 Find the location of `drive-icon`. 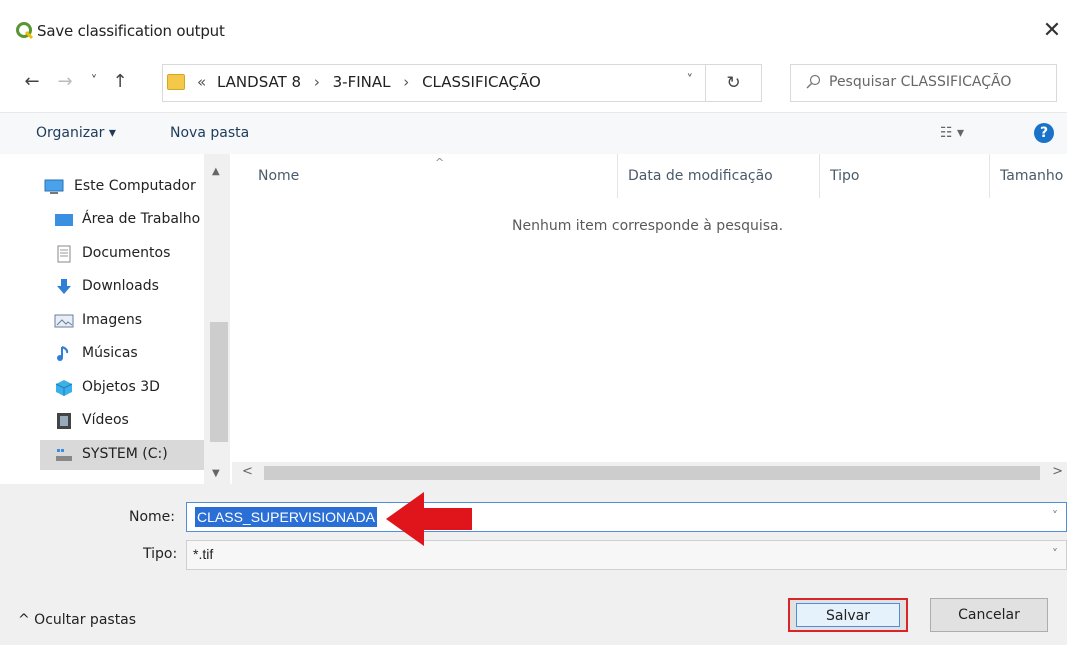

drive-icon is located at coordinates (64, 455).